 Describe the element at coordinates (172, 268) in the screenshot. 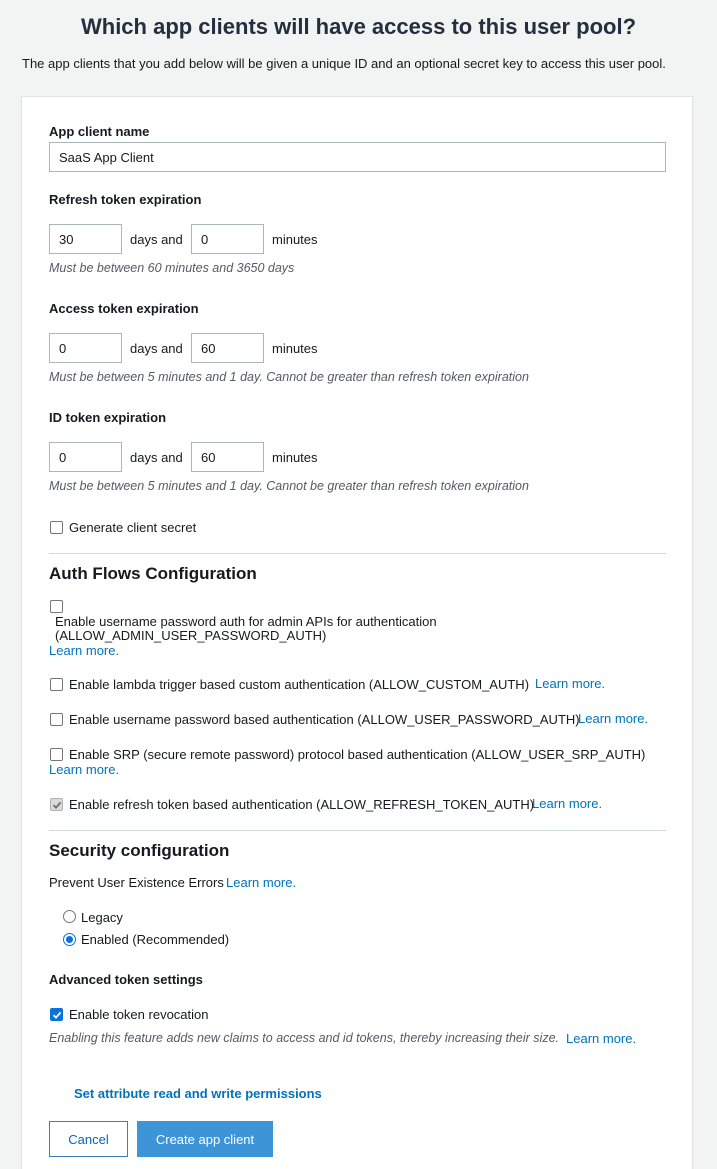

I see `refresh-token-hint: Must be between 60 minutes and 3650 days` at that location.